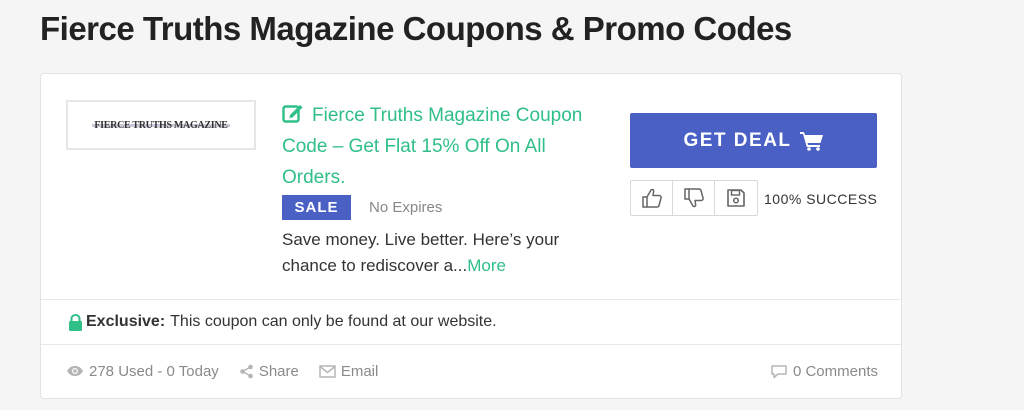 This screenshot has height=410, width=1024. I want to click on store-logo-text: FIERCE TRUTHS MAGAZINE, so click(161, 125).